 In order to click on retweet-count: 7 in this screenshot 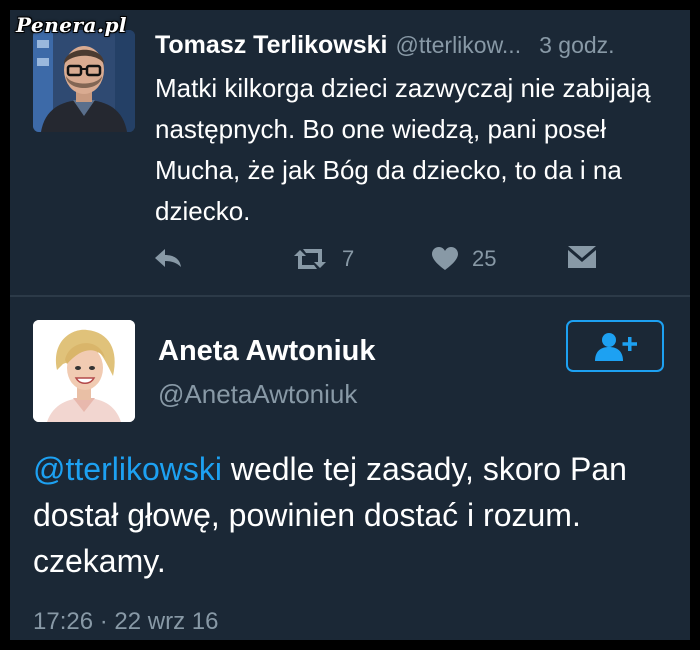, I will do `click(348, 258)`.